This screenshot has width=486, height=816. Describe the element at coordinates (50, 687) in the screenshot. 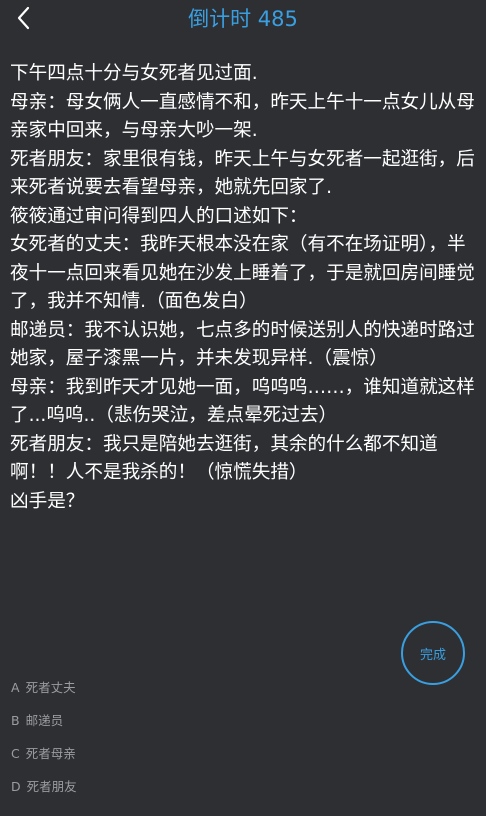

I see `option-text: 死者丈夫` at that location.